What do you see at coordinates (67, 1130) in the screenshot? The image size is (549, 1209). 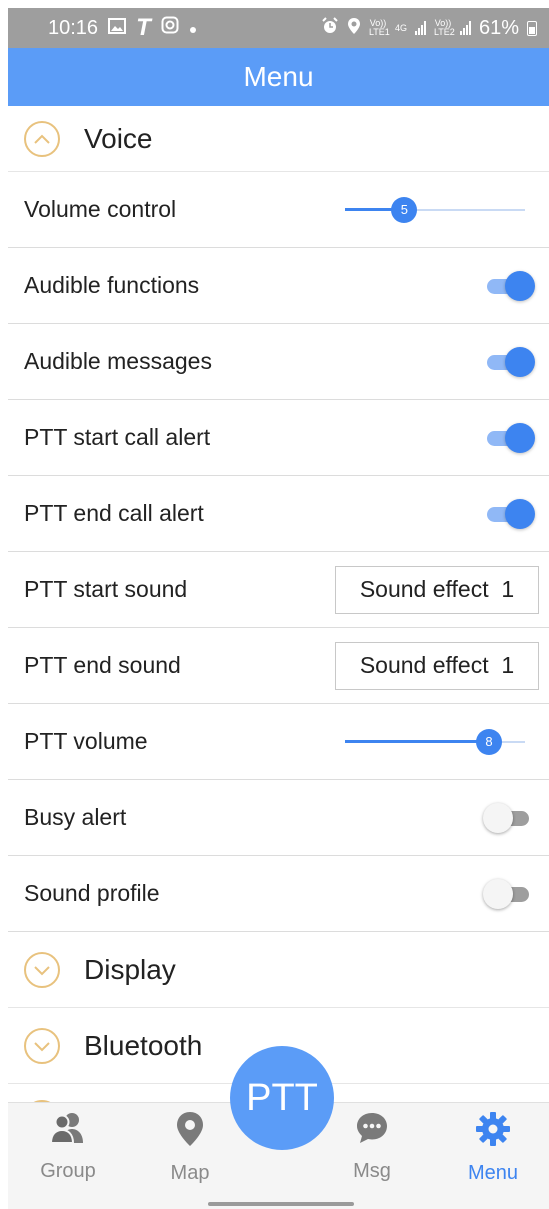 I see `group-icon` at bounding box center [67, 1130].